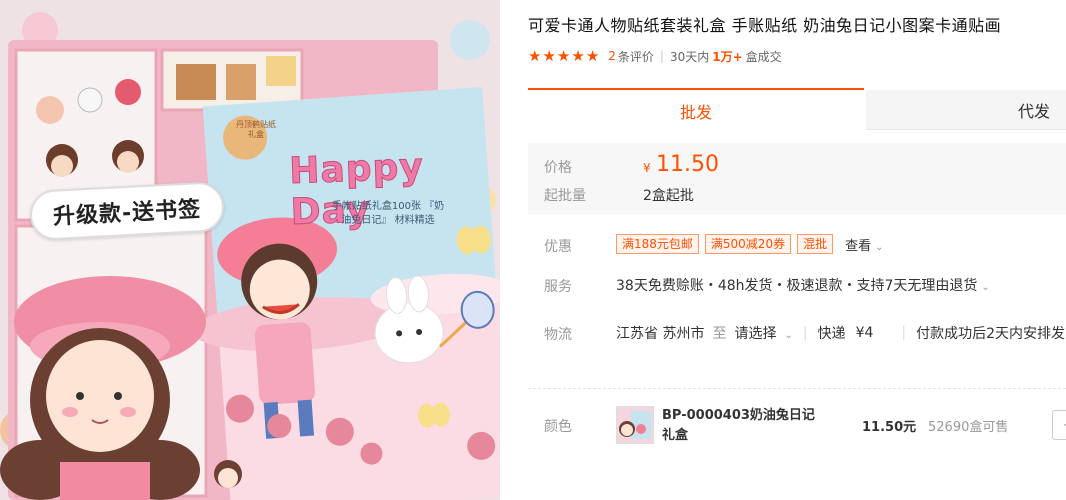 The width and height of the screenshot is (1066, 500). I want to click on logistics-label: 物流, so click(558, 335).